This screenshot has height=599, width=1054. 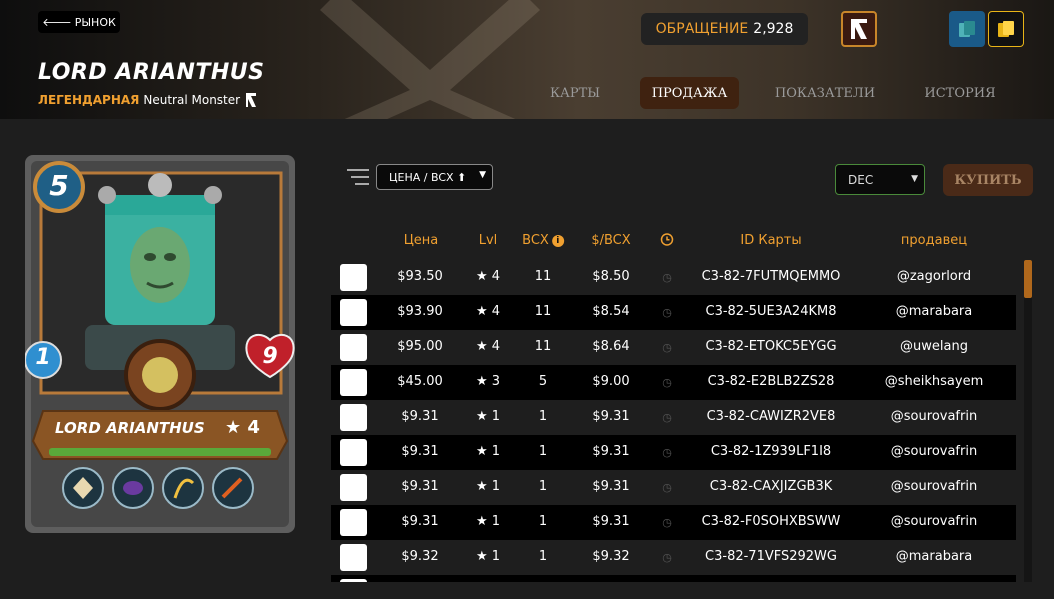 What do you see at coordinates (611, 311) in the screenshot?
I see `per-bcx-cell: $8.54` at bounding box center [611, 311].